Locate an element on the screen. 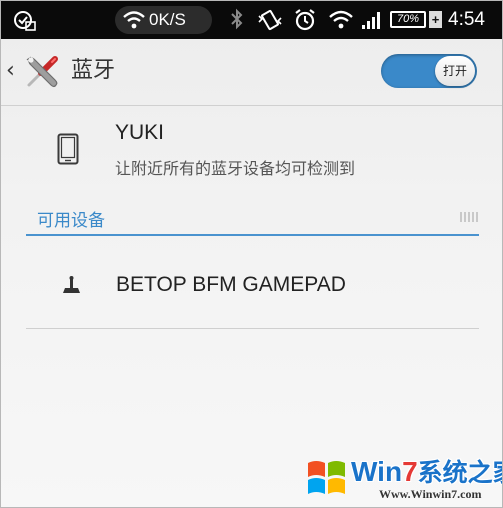 The image size is (503, 508). battery-icon: 70% is located at coordinates (408, 19).